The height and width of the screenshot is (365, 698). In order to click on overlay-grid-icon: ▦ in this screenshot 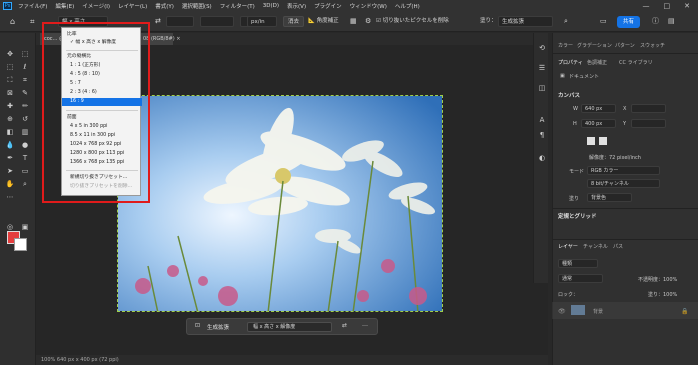, I will do `click(353, 21)`.